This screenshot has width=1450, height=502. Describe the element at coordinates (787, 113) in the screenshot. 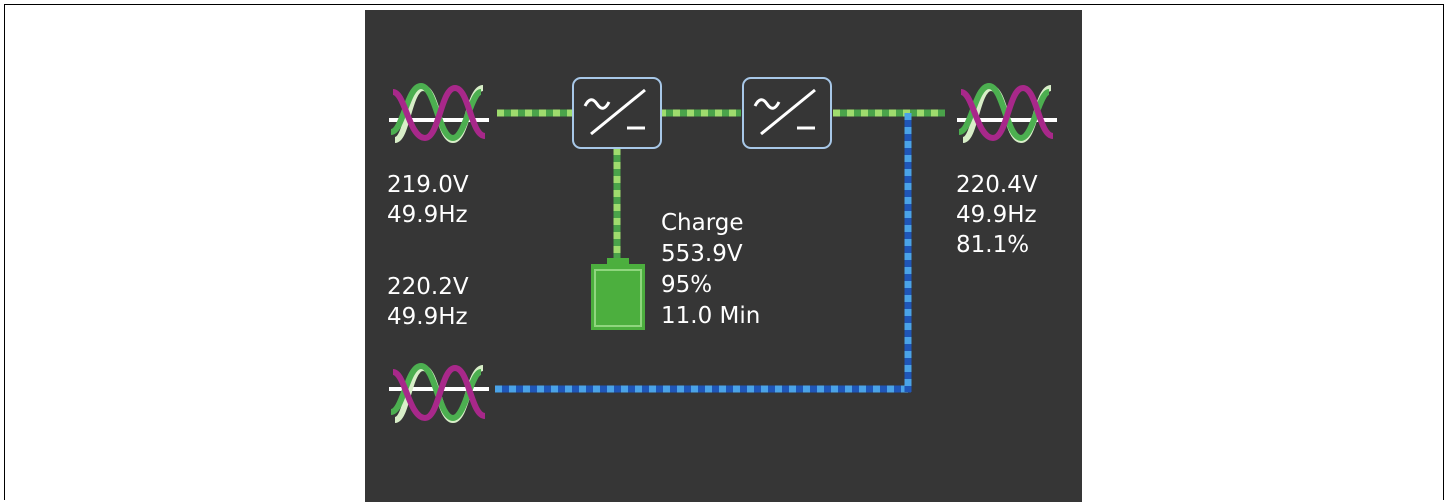

I see `dc-ac-converter-icon` at that location.